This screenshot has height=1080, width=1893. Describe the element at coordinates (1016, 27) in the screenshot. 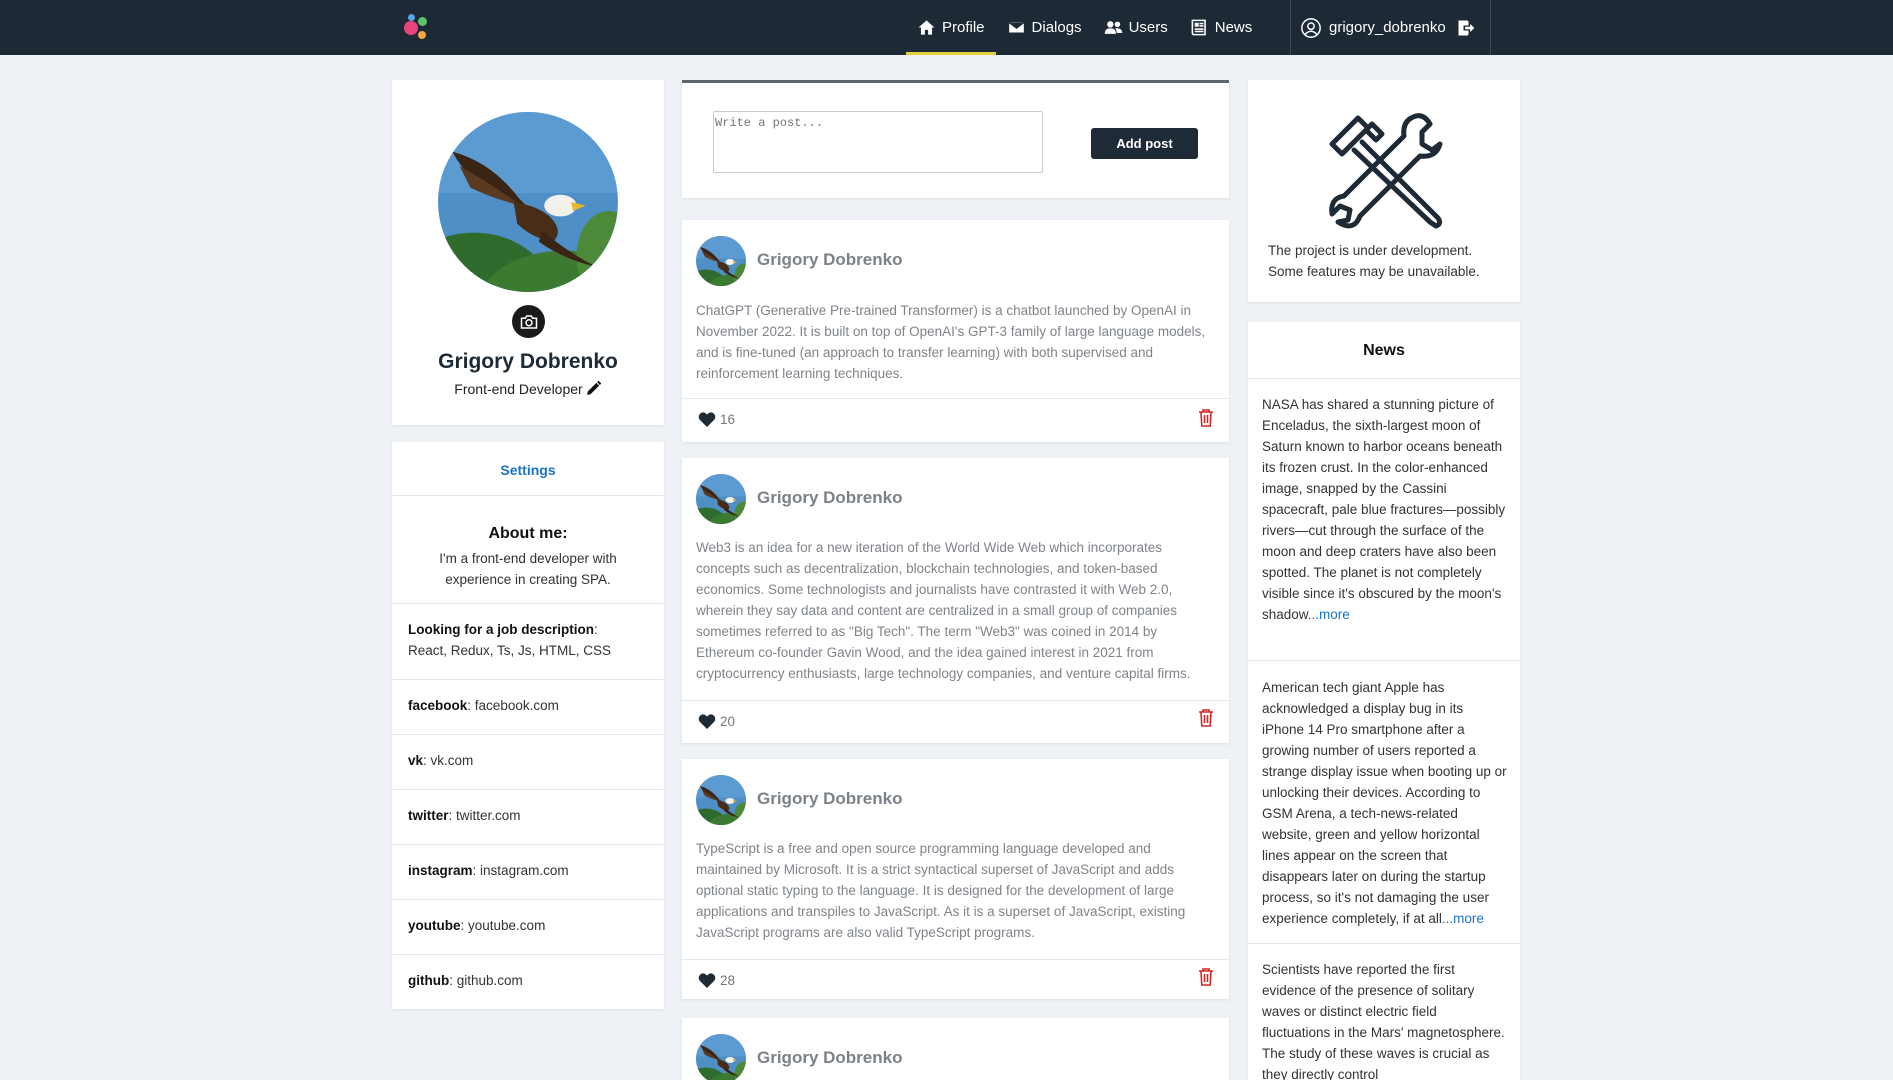

I see `envelope-icon` at that location.